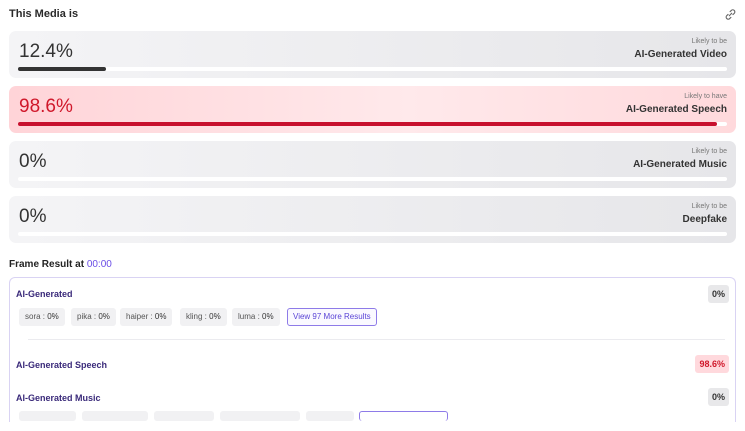 Image resolution: width=745 pixels, height=431 pixels. I want to click on link-icon, so click(730, 14).